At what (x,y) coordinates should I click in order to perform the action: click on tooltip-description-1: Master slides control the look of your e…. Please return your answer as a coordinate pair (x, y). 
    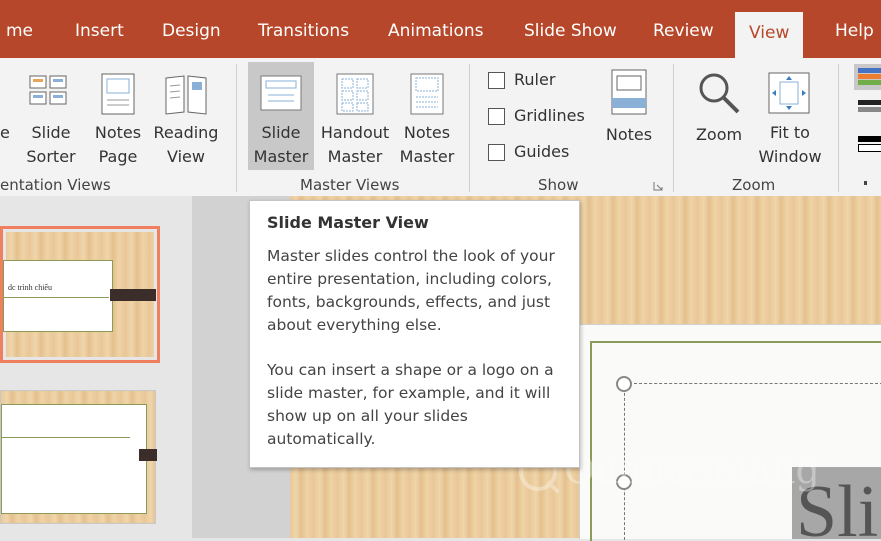
    Looking at the image, I should click on (411, 290).